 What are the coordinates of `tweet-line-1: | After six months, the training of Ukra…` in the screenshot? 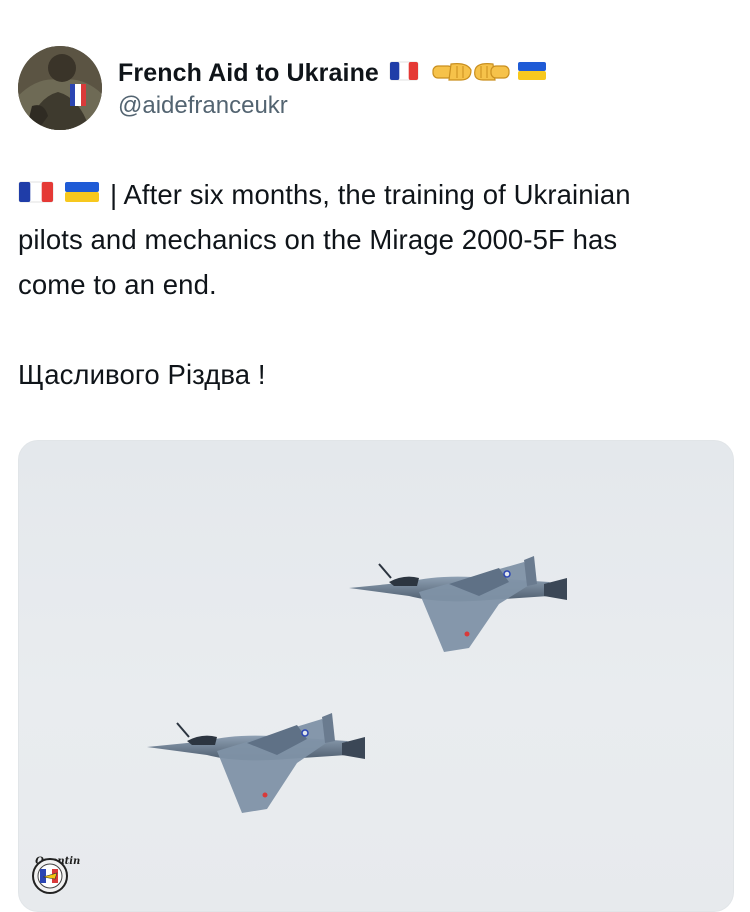 It's located at (374, 194).